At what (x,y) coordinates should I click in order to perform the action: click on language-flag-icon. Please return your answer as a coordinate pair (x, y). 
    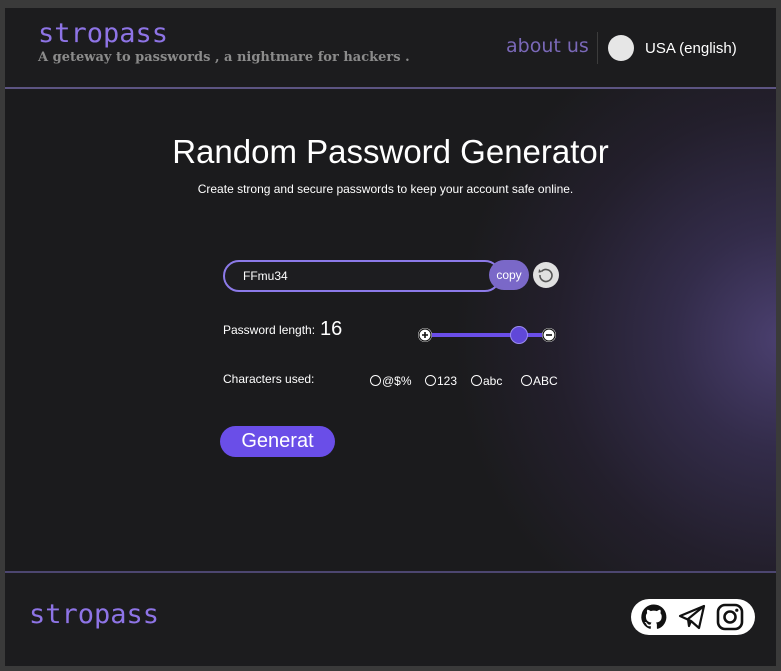
    Looking at the image, I should click on (621, 48).